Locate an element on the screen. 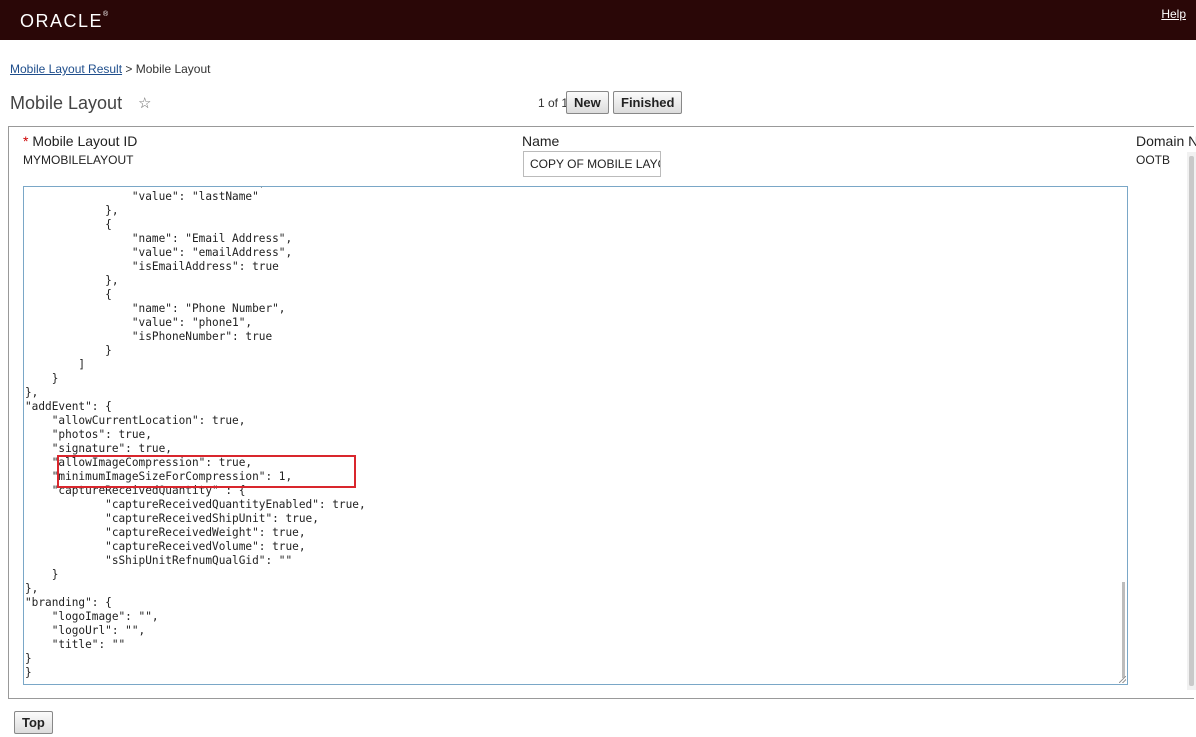 The height and width of the screenshot is (737, 1196). page-scrollbar-thumb is located at coordinates (1191, 421).